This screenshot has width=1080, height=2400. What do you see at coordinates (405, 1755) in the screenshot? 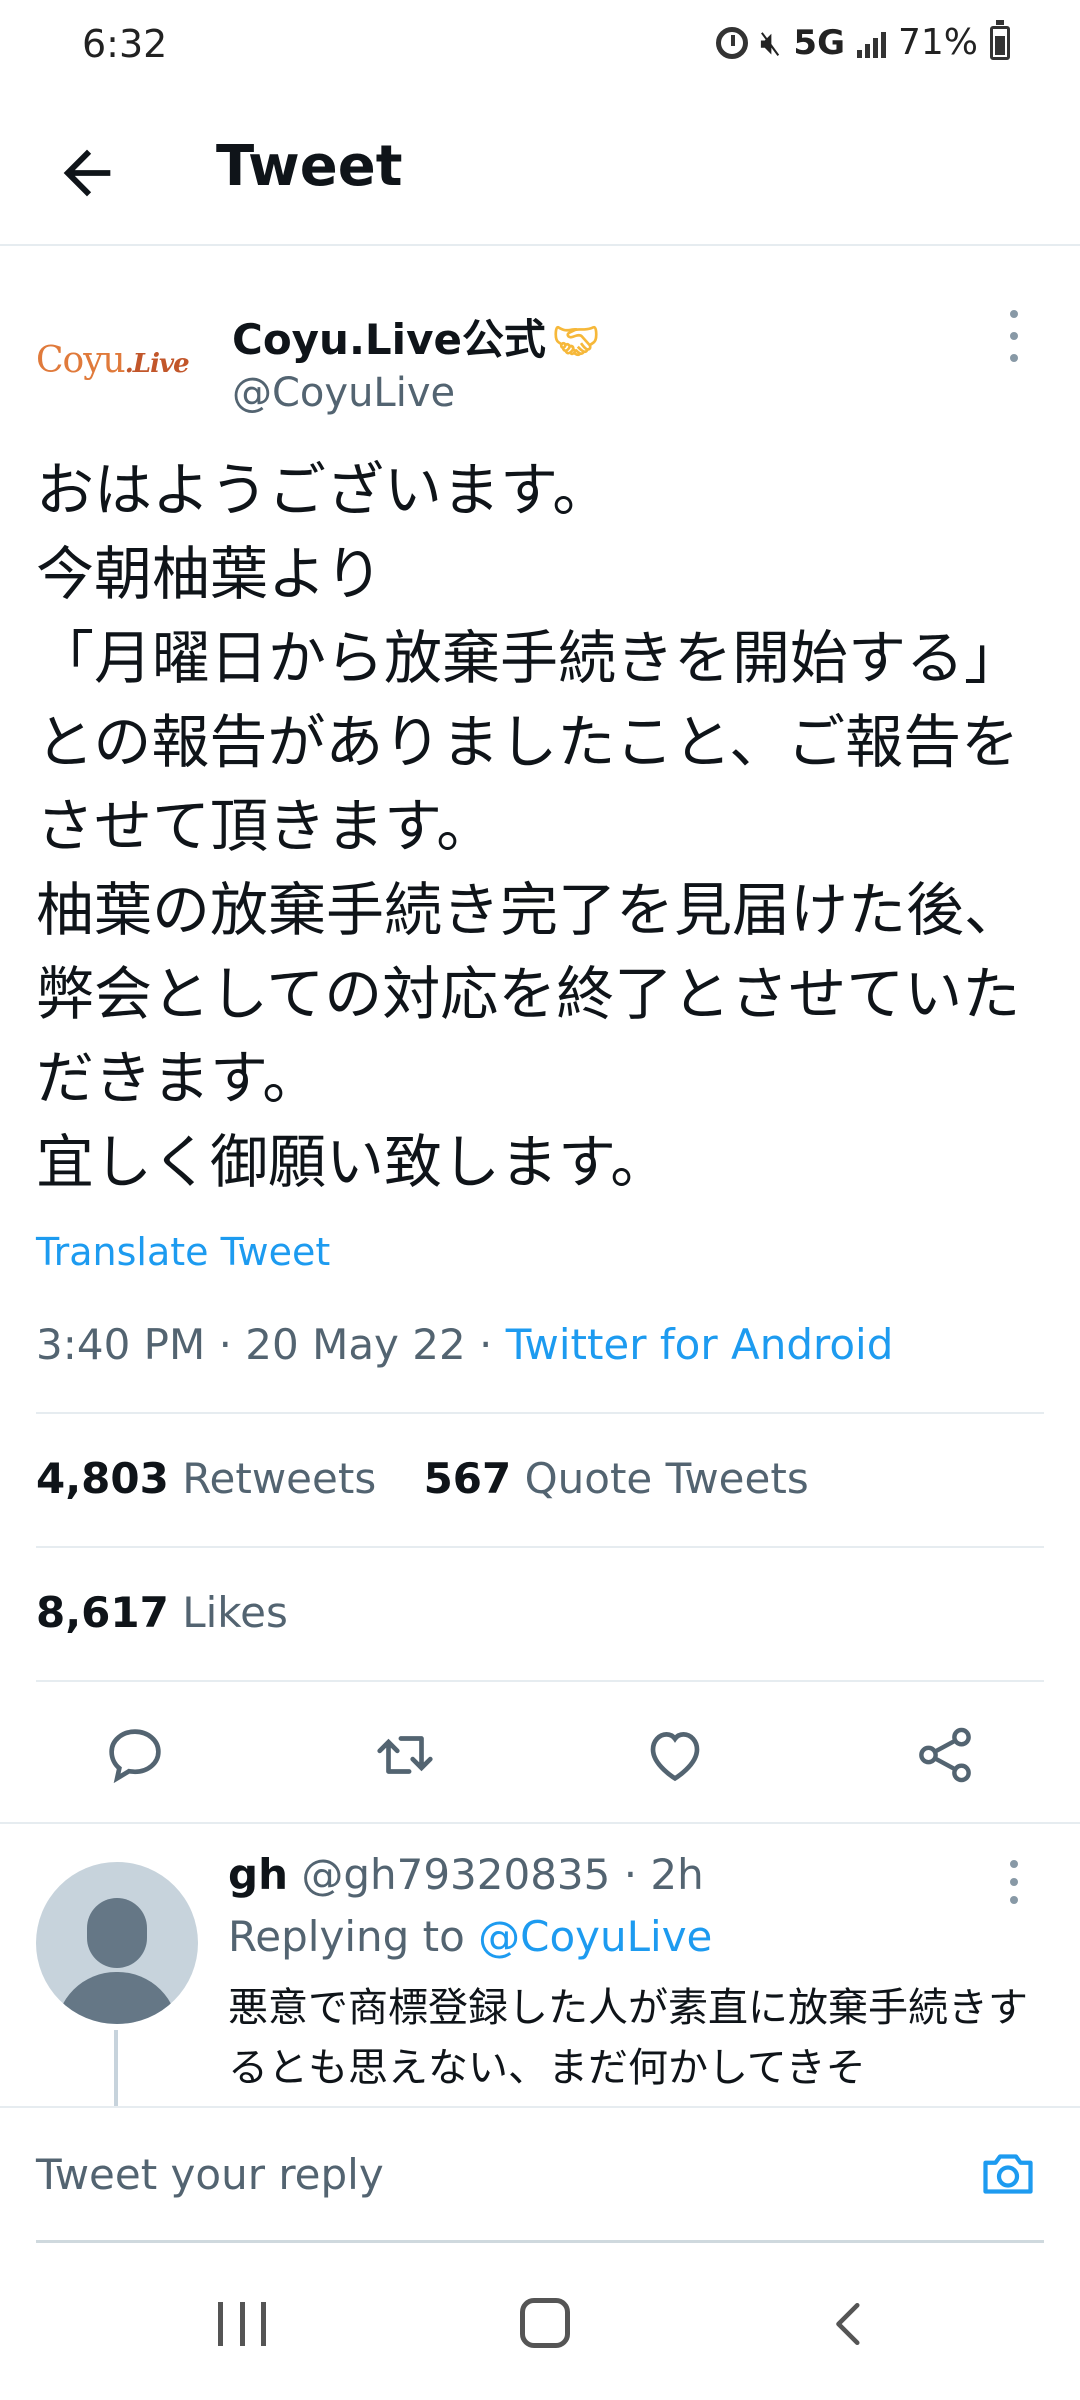
I see `retweet-icon` at bounding box center [405, 1755].